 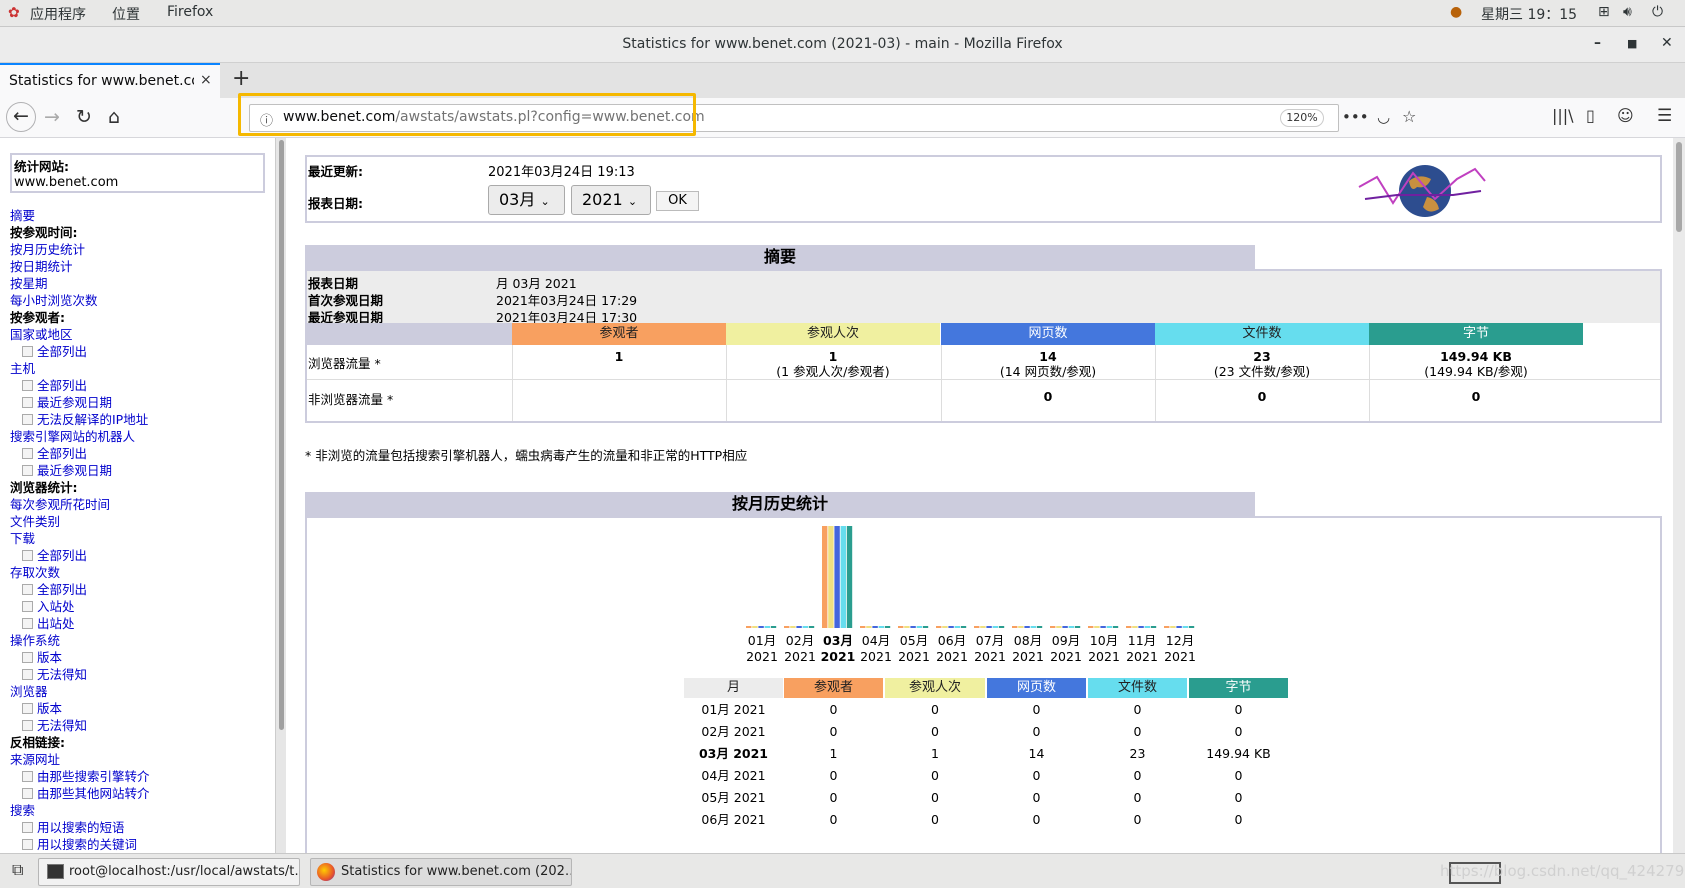 I want to click on monthly-table-cell: 23, so click(x=1137, y=753).